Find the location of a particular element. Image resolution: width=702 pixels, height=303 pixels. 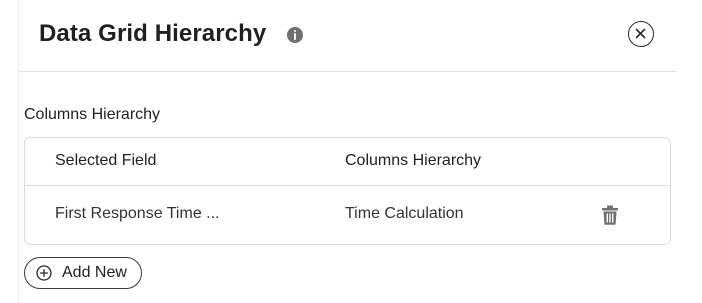

dialog-title: Data Grid Hierarchy is located at coordinates (153, 33).